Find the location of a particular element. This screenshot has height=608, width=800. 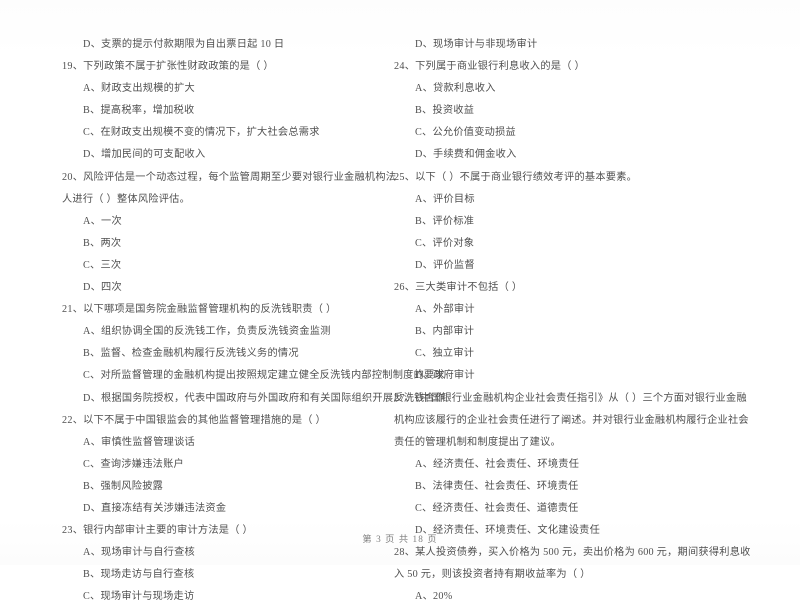

question-stem: 19、下列政策不属于扩张性财政政策的是（ ） is located at coordinates (168, 67).